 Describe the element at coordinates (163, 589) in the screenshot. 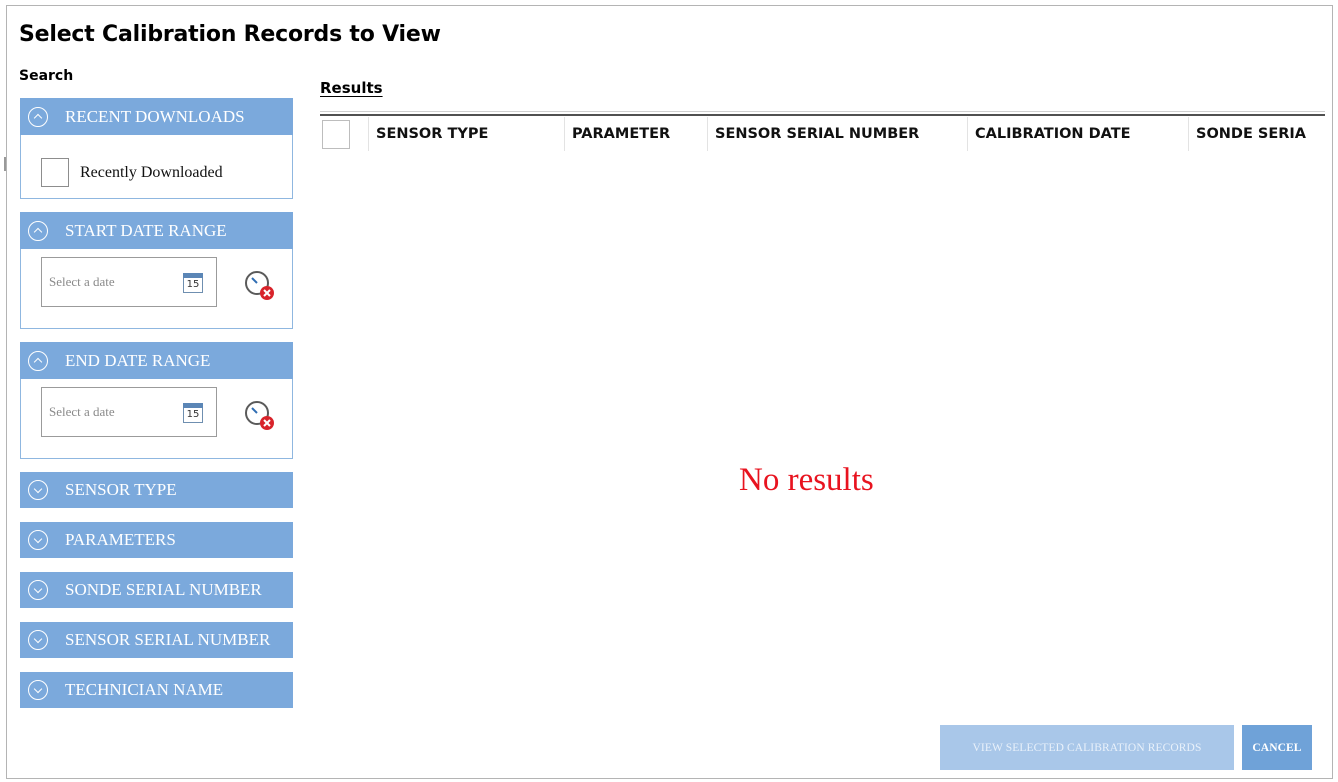

I see `sonde-serial-number-label: SONDE SERIAL NUMBER` at that location.